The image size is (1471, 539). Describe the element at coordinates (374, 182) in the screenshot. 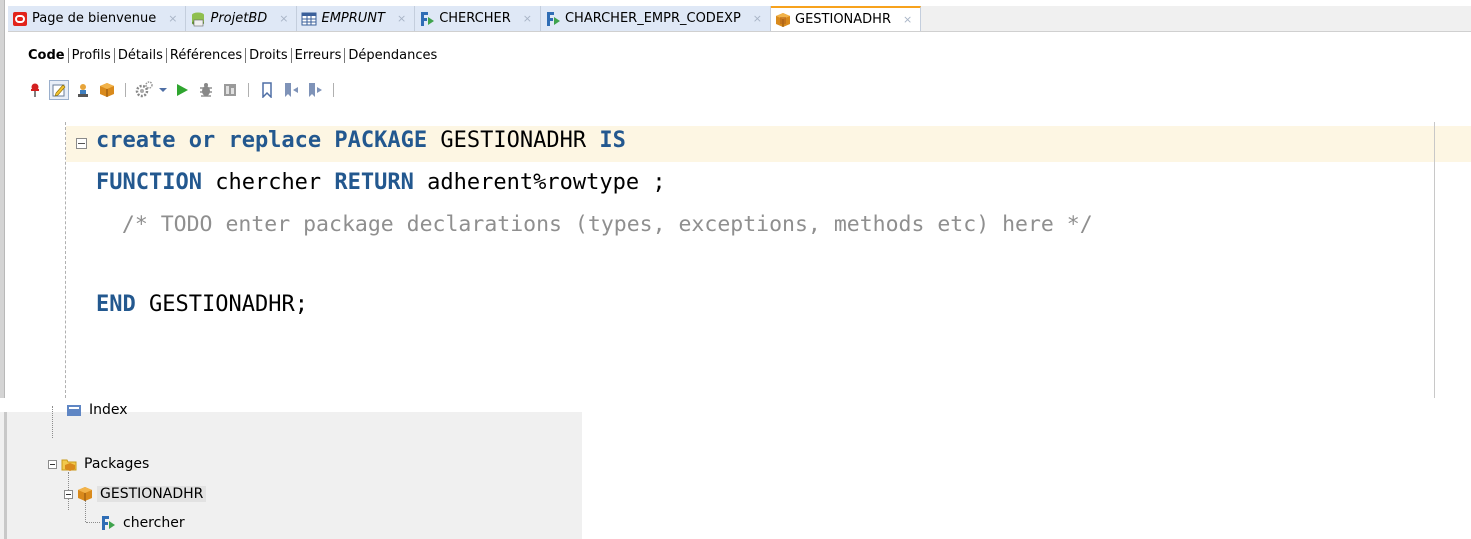

I see `keyword: RETURN` at that location.